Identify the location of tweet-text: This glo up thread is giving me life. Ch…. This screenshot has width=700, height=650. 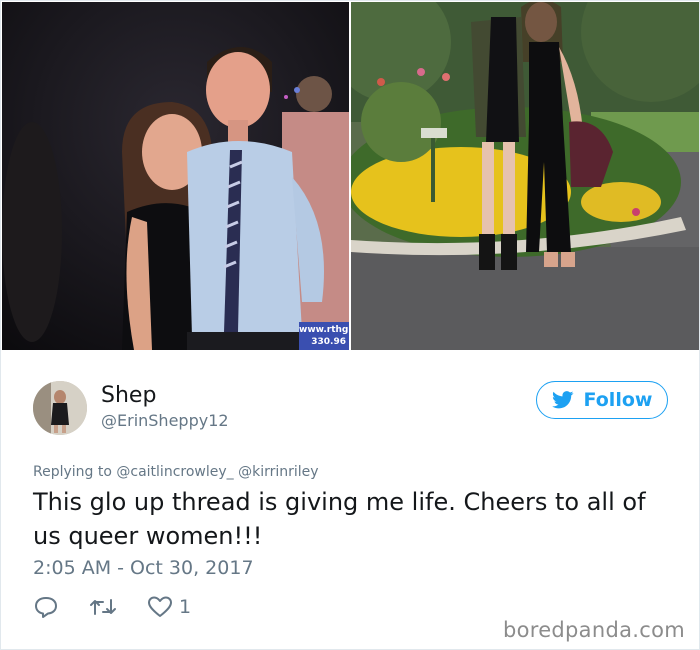
(339, 519).